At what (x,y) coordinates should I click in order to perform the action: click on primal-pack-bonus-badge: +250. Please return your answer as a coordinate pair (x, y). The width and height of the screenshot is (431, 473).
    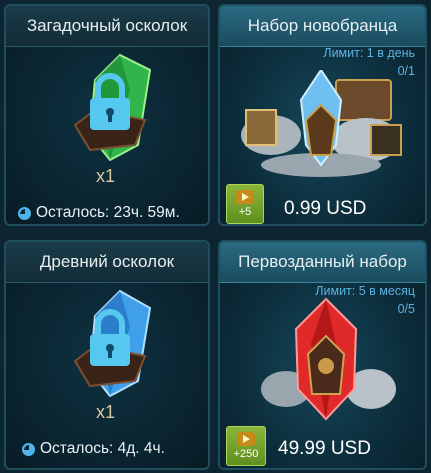
    Looking at the image, I should click on (246, 446).